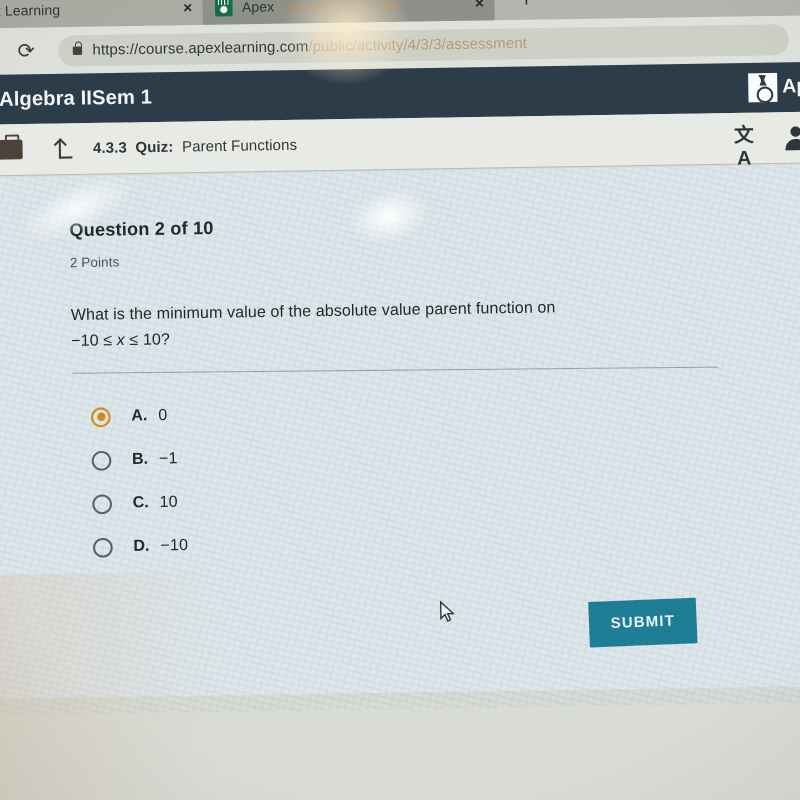 Image resolution: width=800 pixels, height=800 pixels. What do you see at coordinates (412, 143) in the screenshot?
I see `activity-breadcrumb: 4.3.3 Quiz: Parent Functions` at bounding box center [412, 143].